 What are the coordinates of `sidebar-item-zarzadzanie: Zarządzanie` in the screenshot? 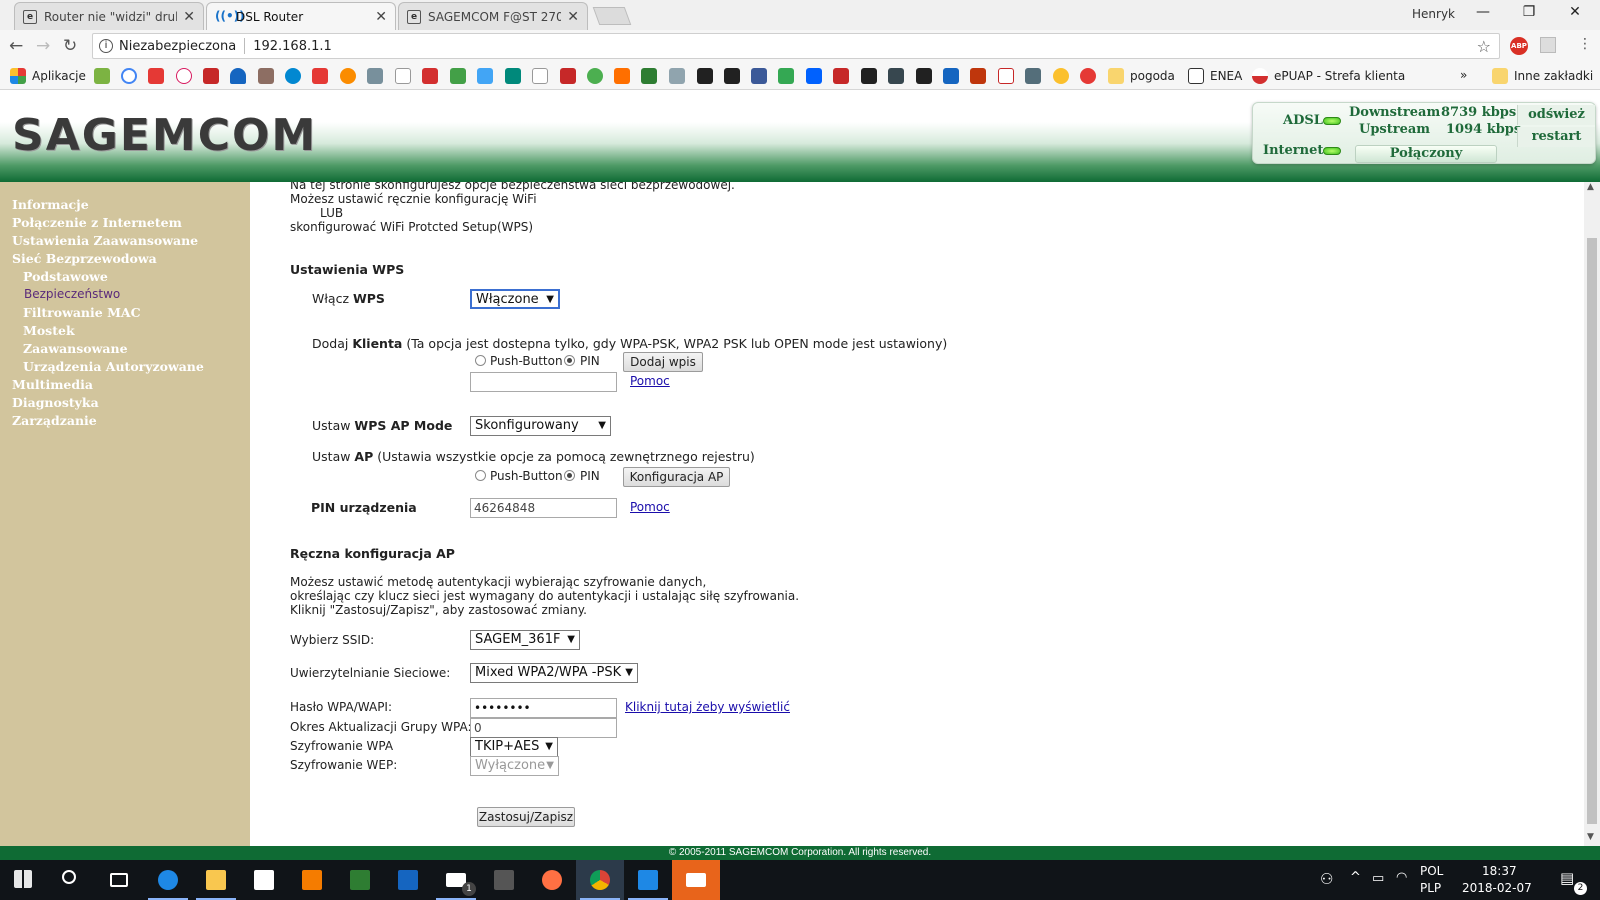 It's located at (54, 420).